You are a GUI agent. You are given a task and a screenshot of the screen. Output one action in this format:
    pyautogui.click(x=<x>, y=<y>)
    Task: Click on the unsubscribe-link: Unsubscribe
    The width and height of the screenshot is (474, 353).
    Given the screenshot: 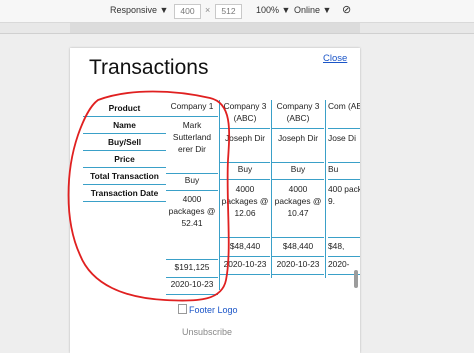 What is the action you would take?
    pyautogui.click(x=207, y=332)
    